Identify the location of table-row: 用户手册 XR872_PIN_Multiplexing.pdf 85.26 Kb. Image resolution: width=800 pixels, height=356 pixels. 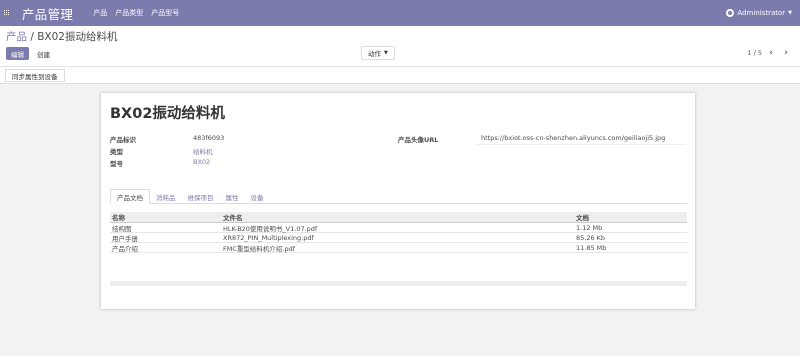
(398, 238).